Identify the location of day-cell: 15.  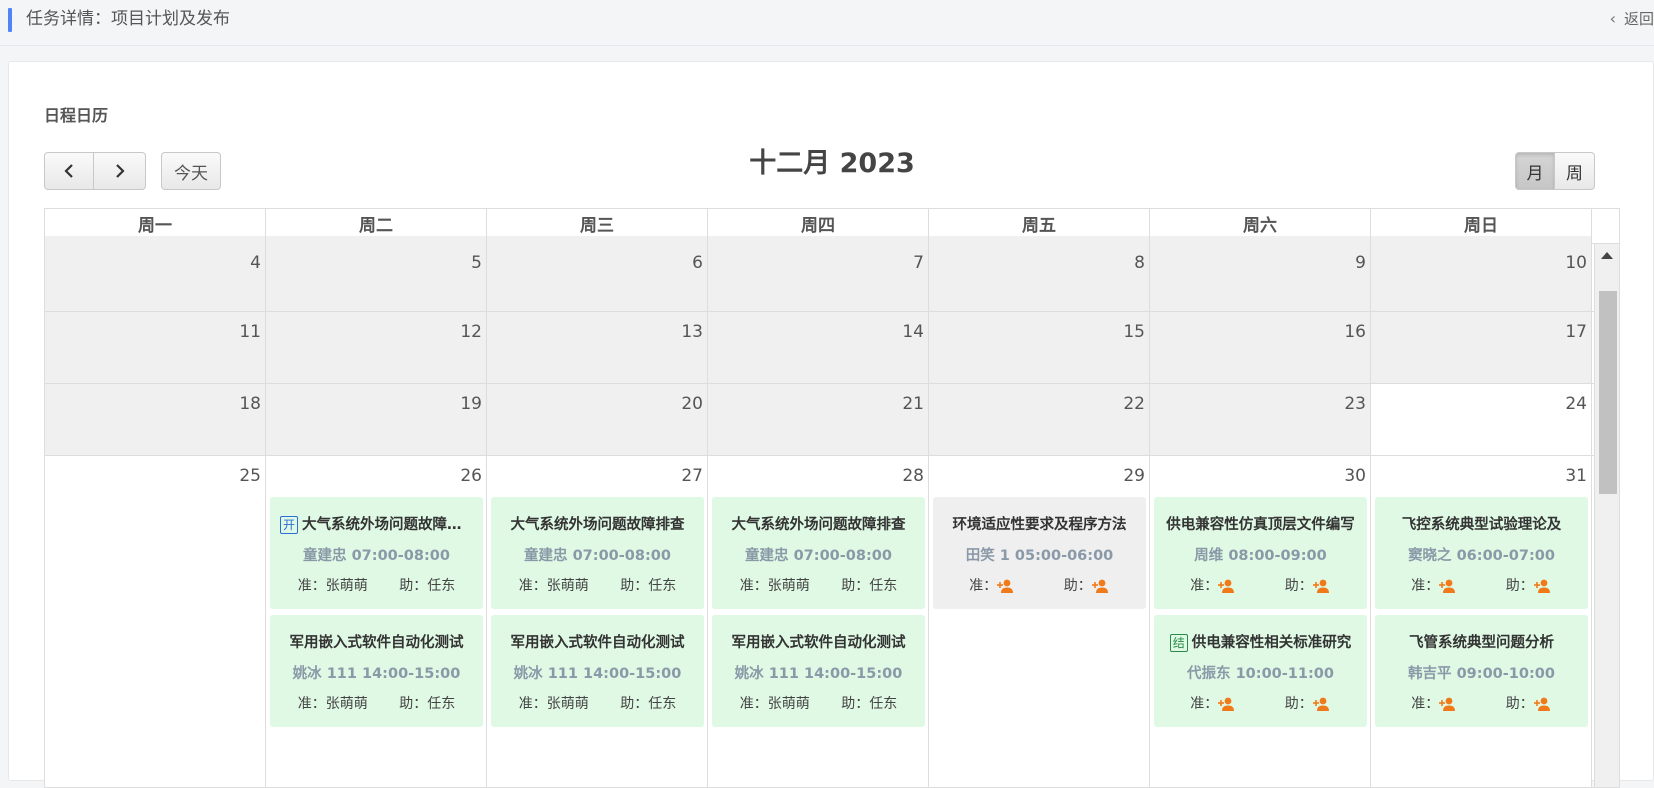
(1039, 347).